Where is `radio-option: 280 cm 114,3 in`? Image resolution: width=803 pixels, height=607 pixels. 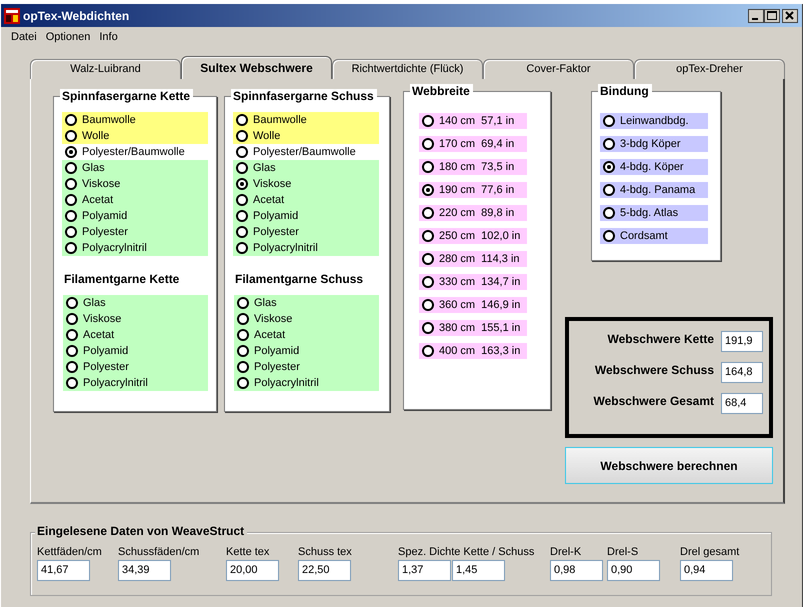 radio-option: 280 cm 114,3 in is located at coordinates (473, 259).